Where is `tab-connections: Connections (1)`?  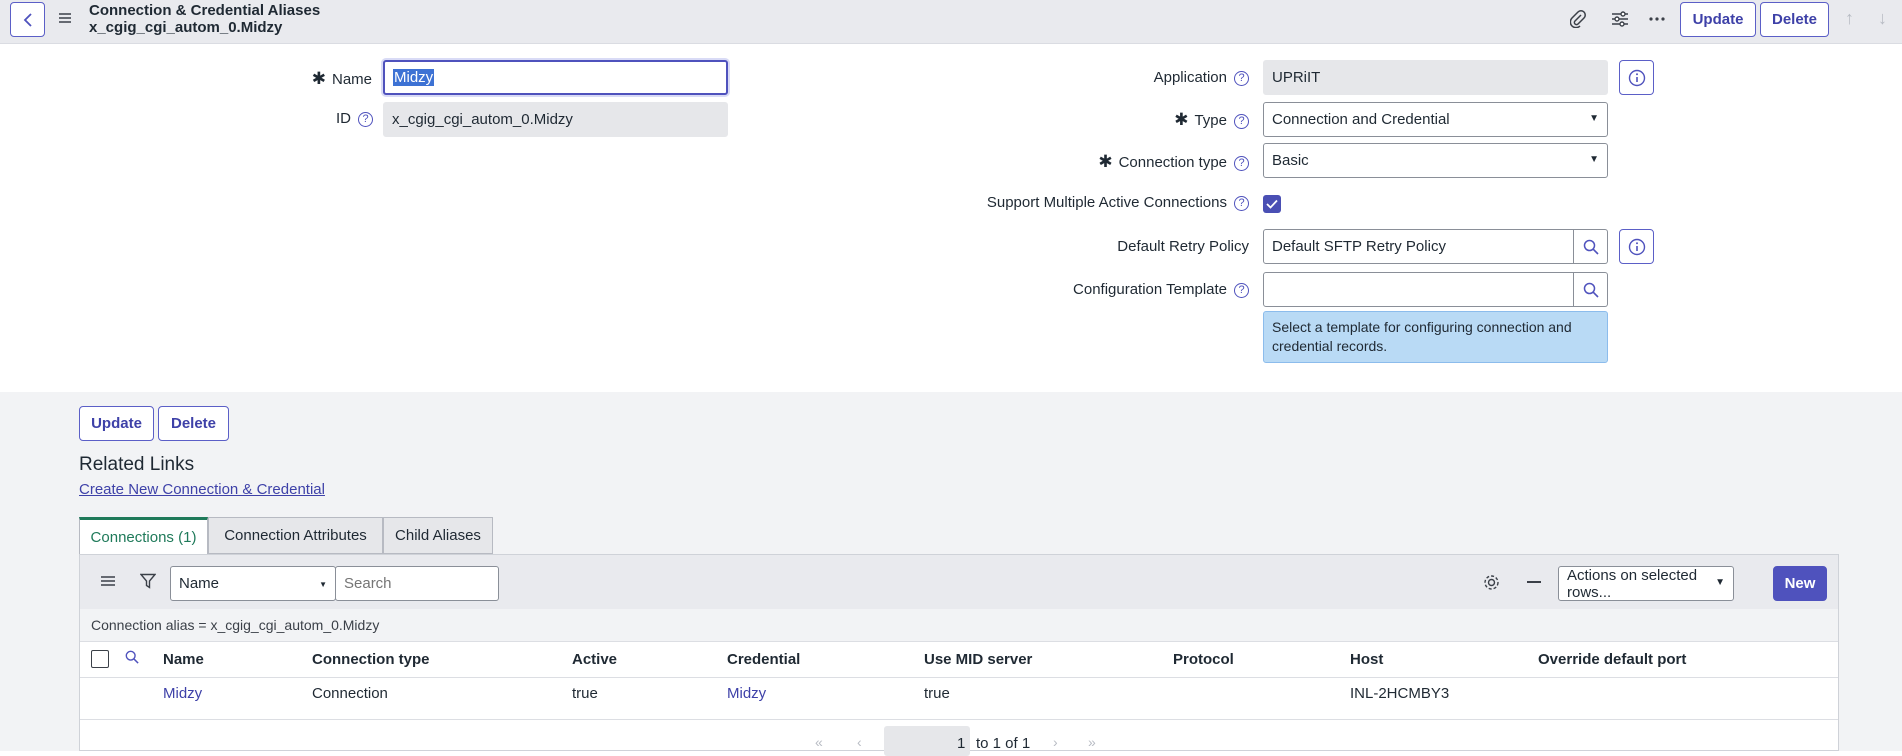
tab-connections: Connections (1) is located at coordinates (143, 535).